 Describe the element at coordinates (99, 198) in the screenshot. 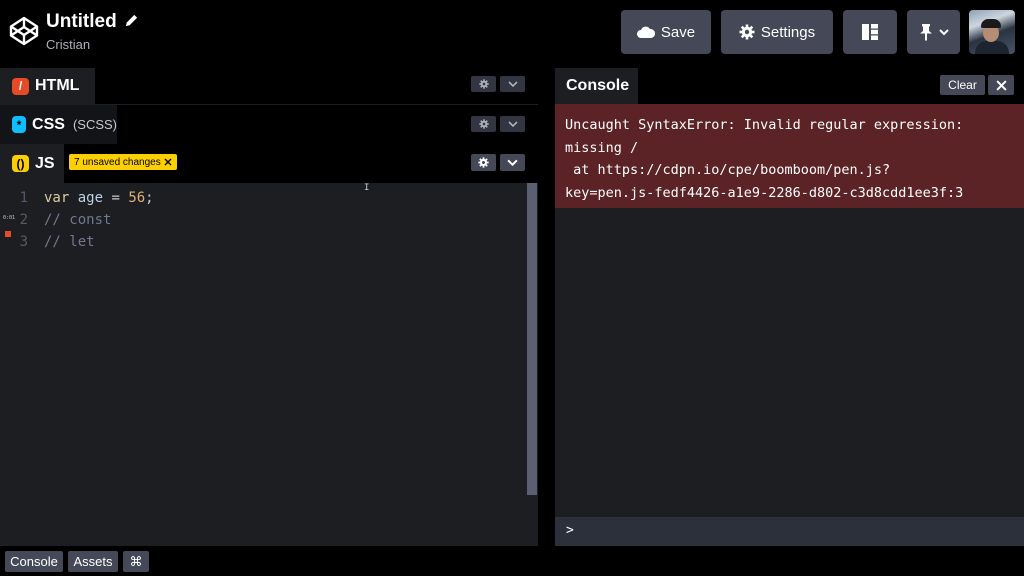

I see `line-text: var age = 56;` at that location.